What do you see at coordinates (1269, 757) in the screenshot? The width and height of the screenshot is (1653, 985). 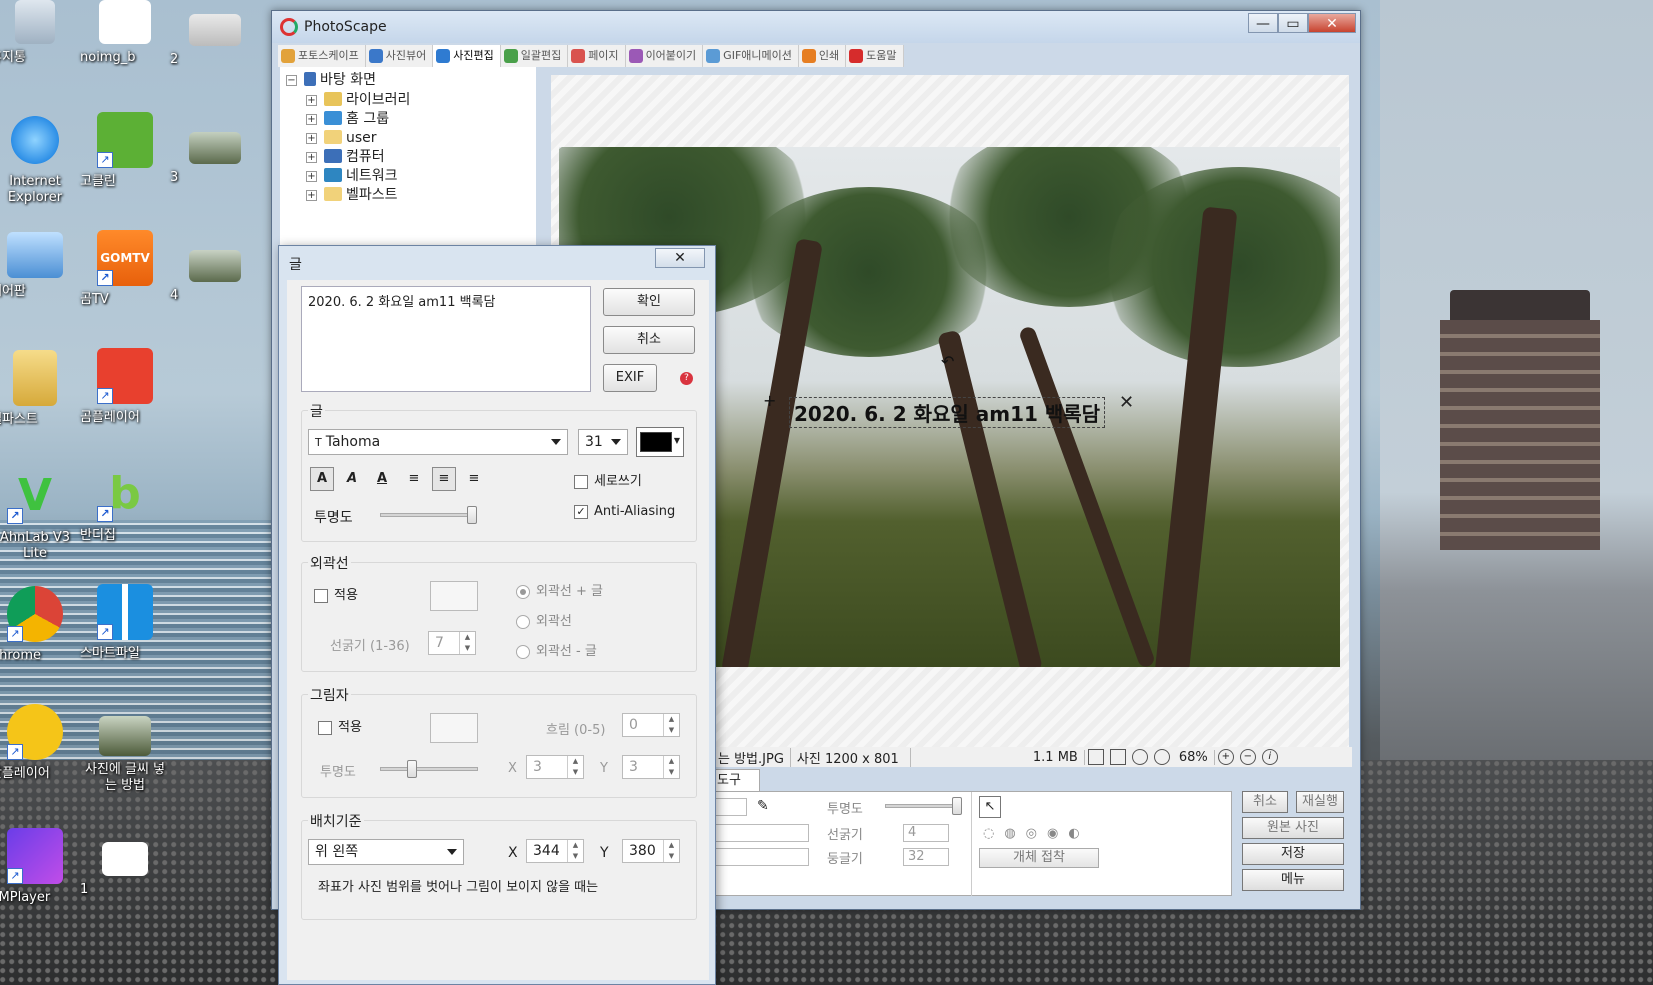 I see `info-icon: i` at bounding box center [1269, 757].